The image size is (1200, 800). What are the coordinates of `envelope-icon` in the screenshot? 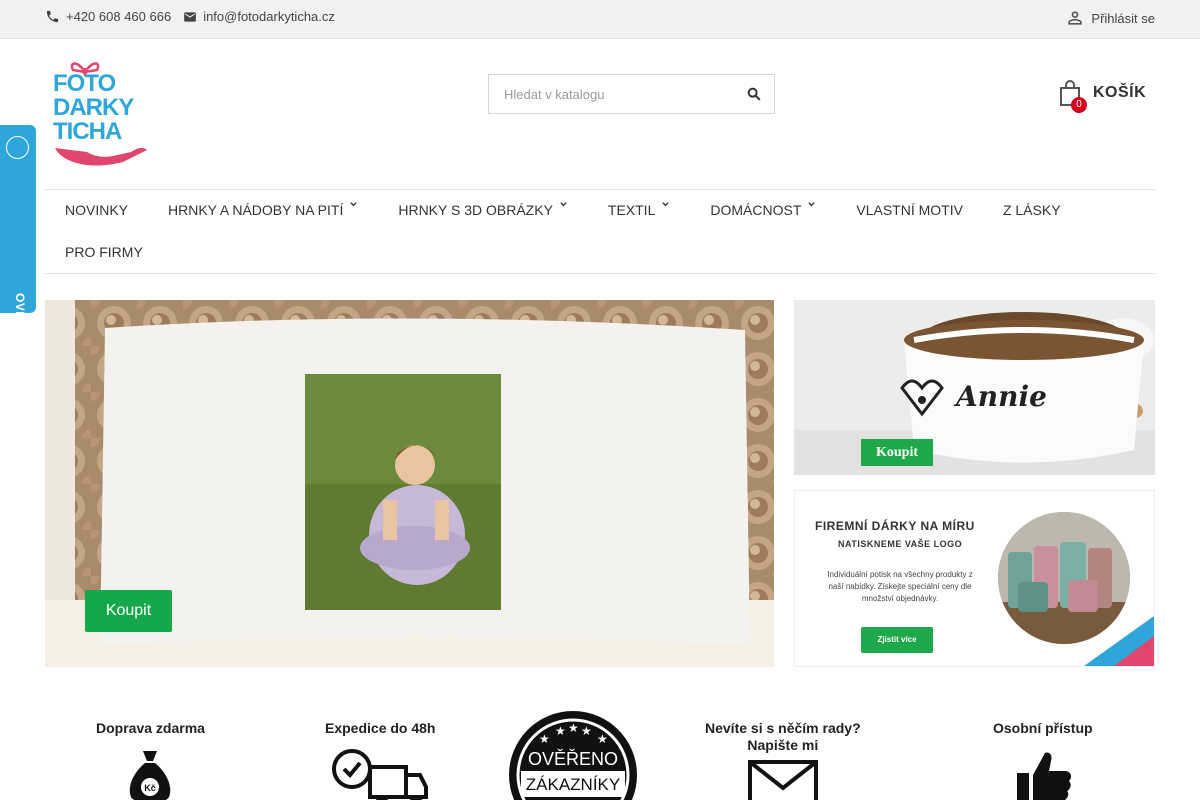 It's located at (782, 780).